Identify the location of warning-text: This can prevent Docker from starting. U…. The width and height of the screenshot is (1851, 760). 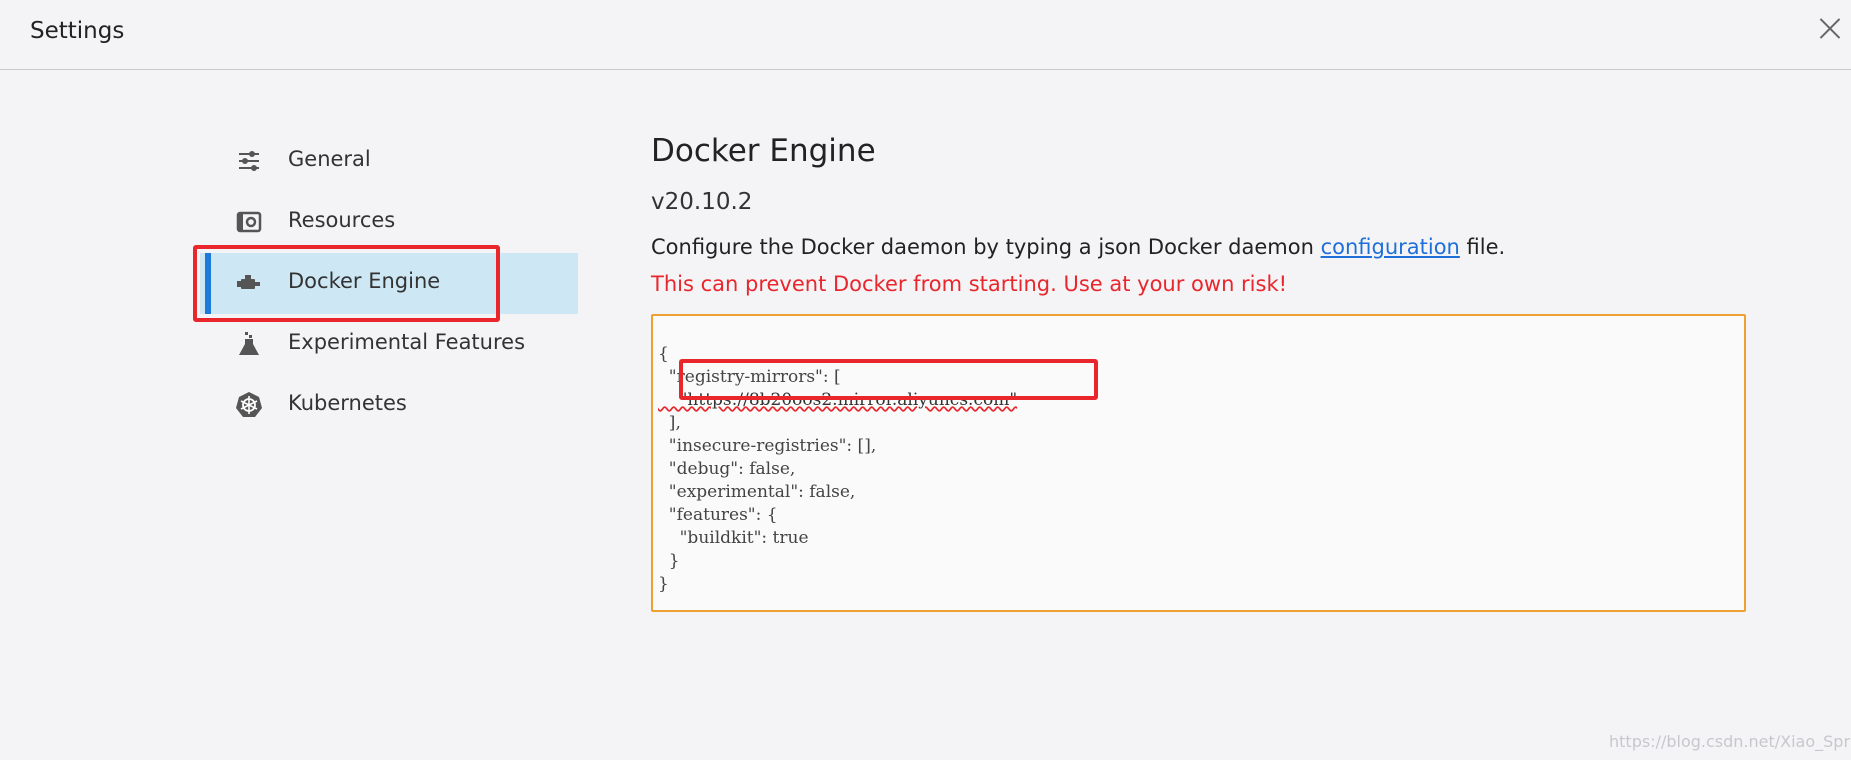
(969, 284).